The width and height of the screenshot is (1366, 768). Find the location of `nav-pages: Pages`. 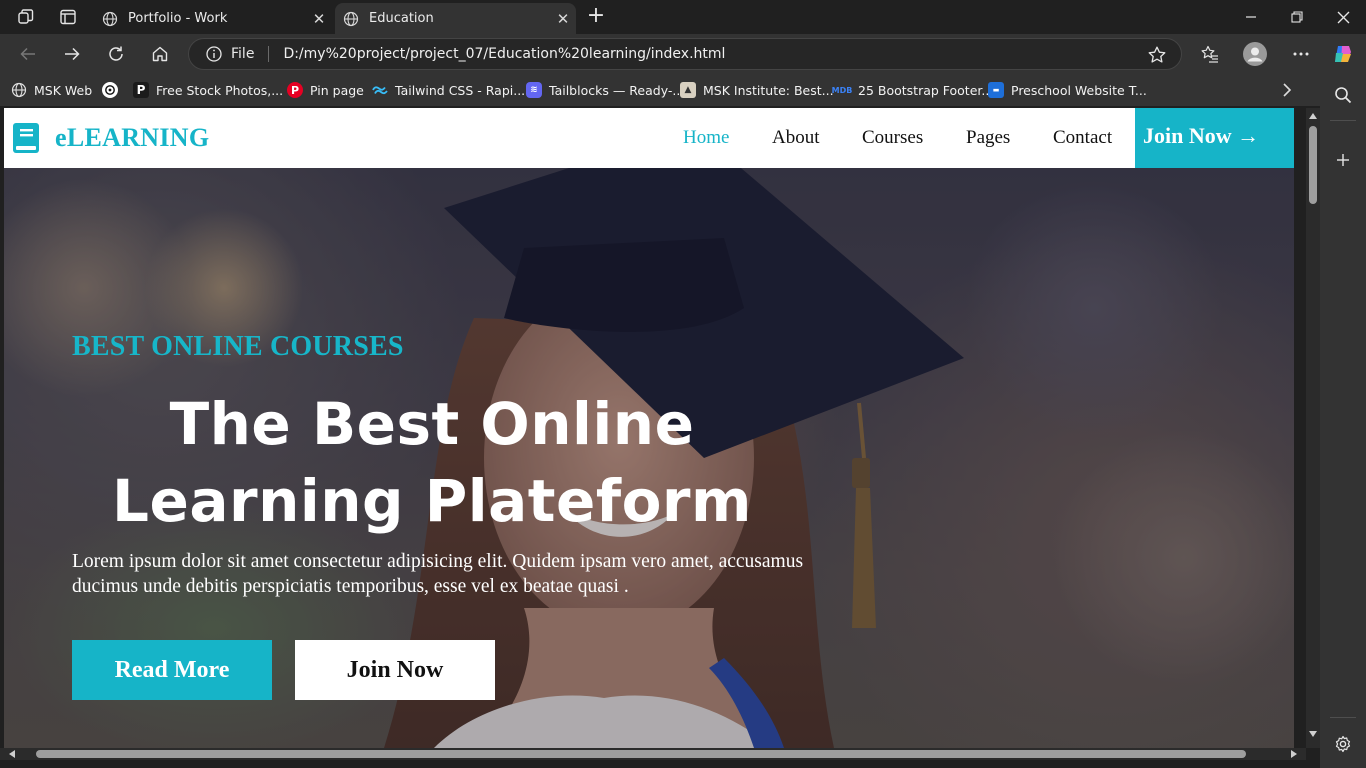

nav-pages: Pages is located at coordinates (988, 138).